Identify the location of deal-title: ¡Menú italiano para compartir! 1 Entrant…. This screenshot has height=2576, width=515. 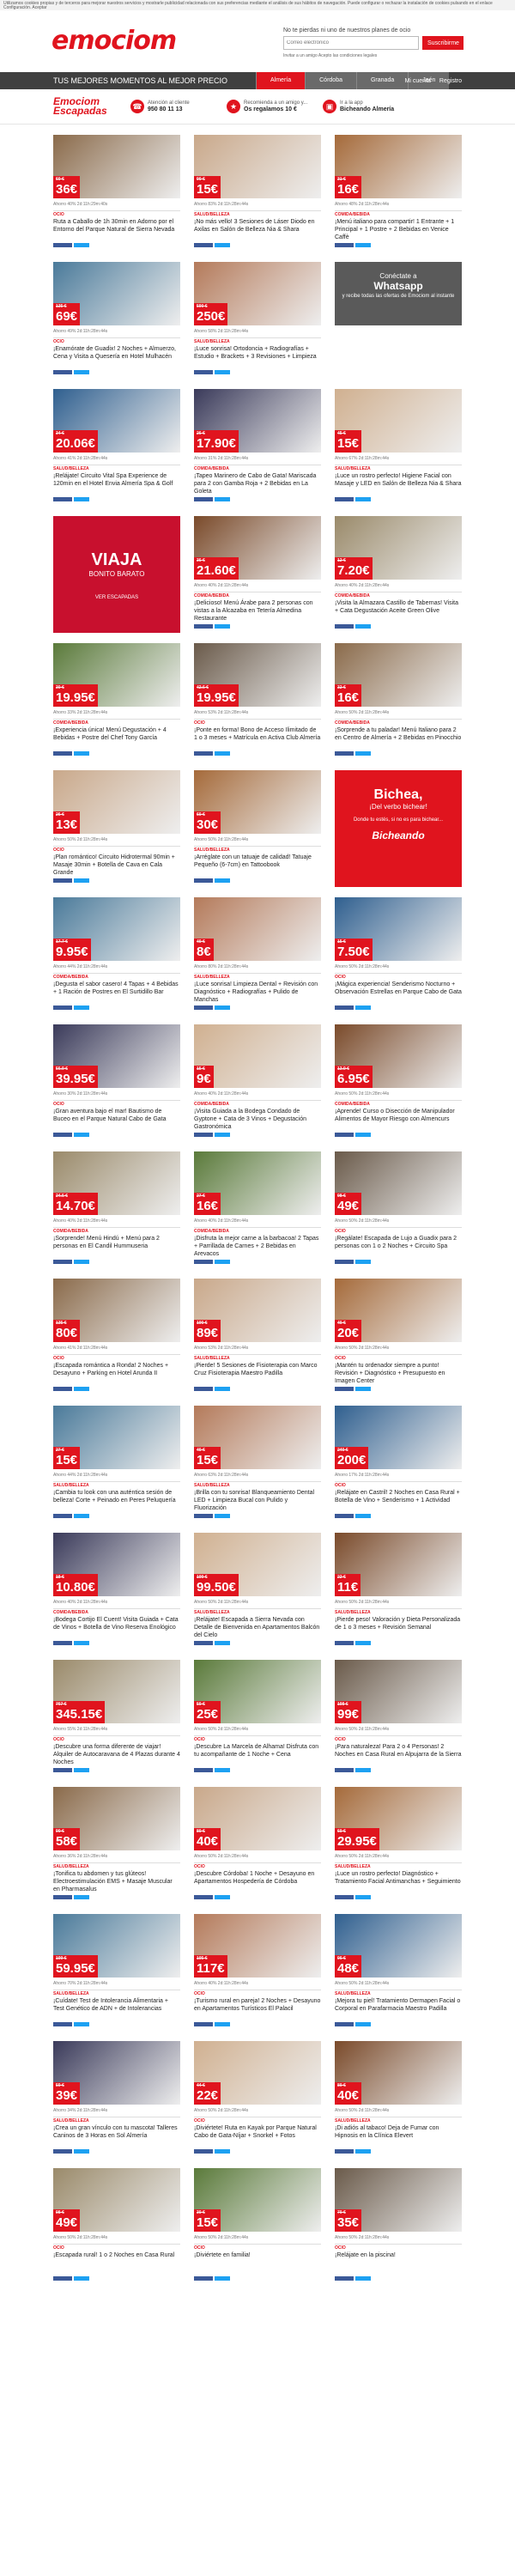
(398, 229).